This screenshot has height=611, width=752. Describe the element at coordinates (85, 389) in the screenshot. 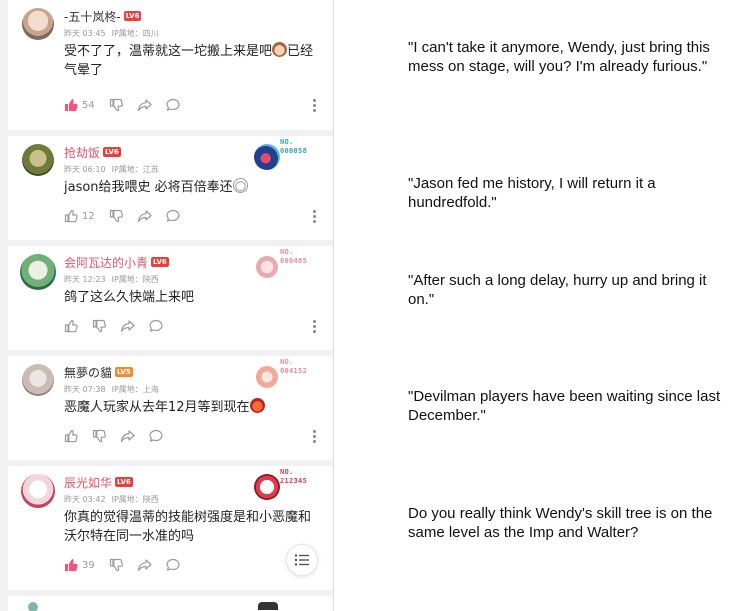

I see `comment-time: 昨天 07:38` at that location.